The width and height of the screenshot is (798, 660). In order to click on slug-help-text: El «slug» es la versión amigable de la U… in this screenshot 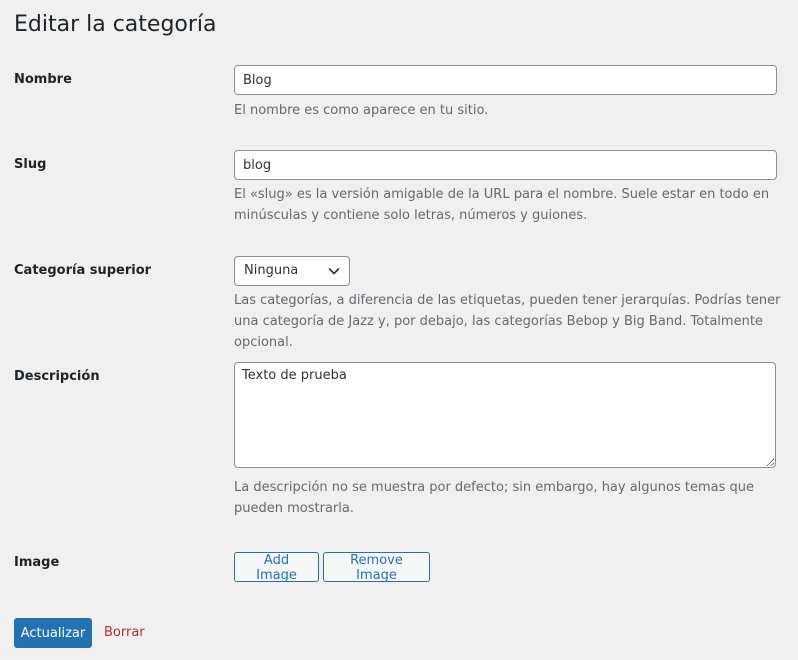, I will do `click(502, 205)`.